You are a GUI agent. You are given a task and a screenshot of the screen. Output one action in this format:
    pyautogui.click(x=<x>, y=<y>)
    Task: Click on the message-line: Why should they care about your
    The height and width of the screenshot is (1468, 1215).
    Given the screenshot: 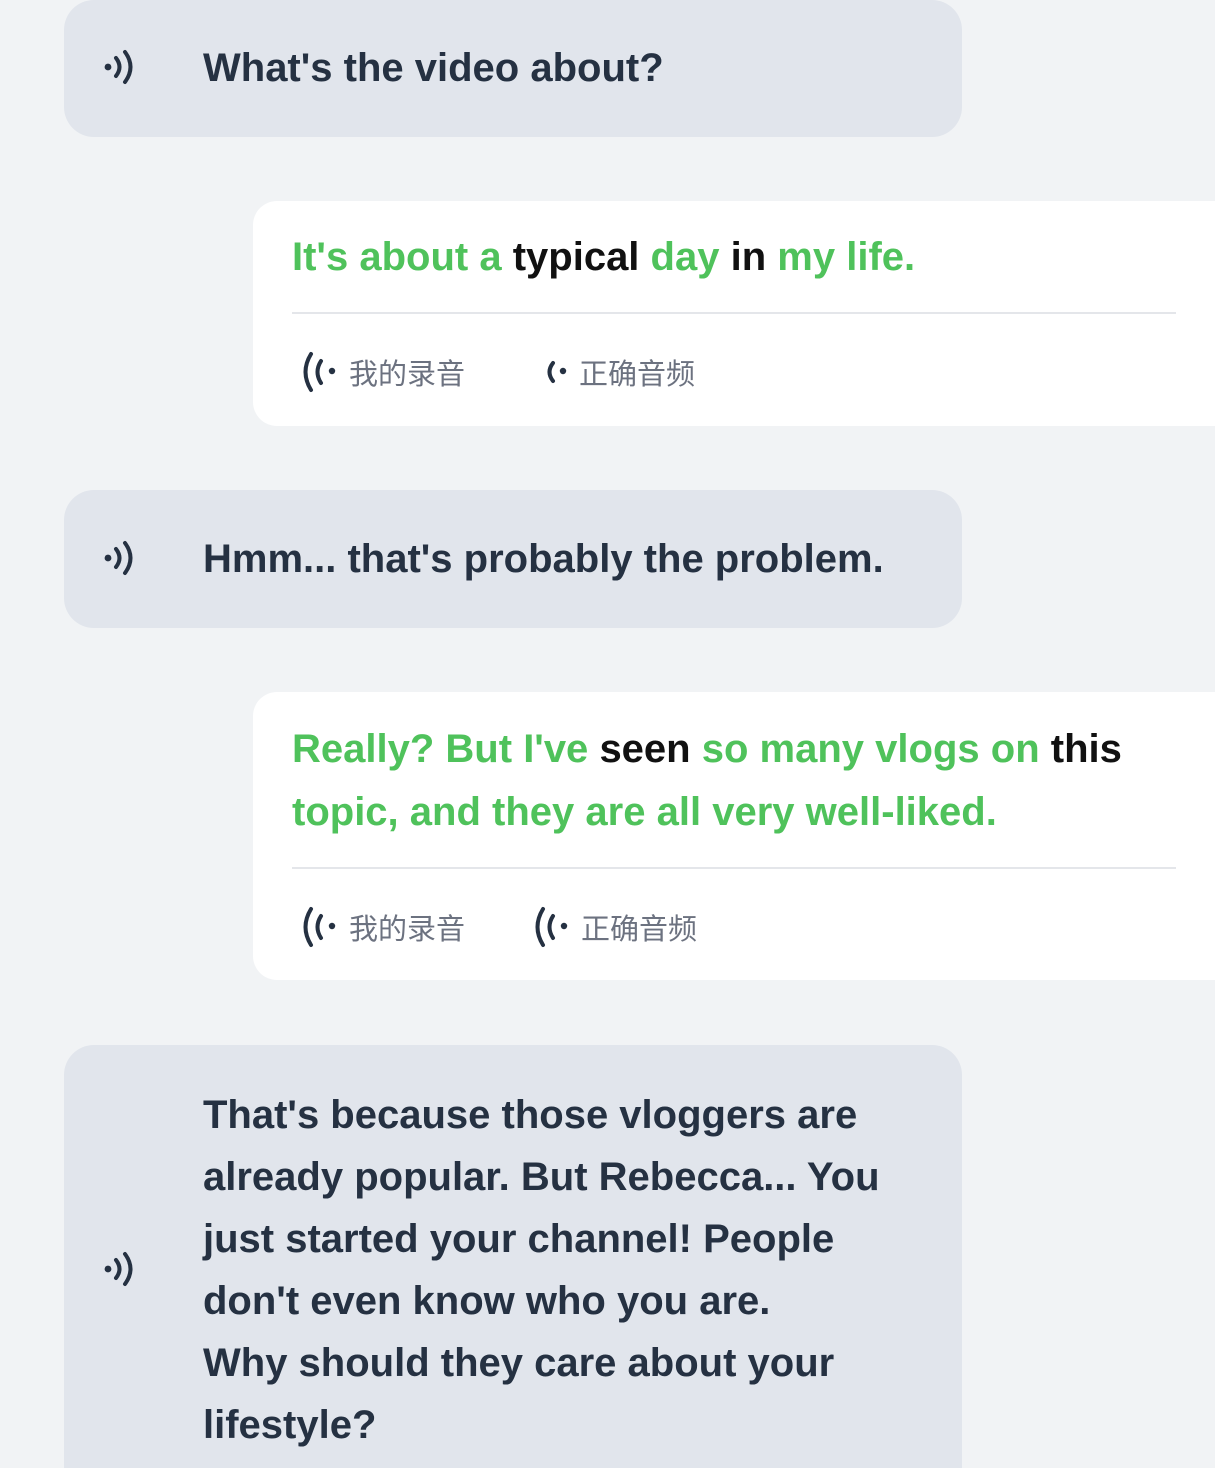 What is the action you would take?
    pyautogui.click(x=519, y=1363)
    